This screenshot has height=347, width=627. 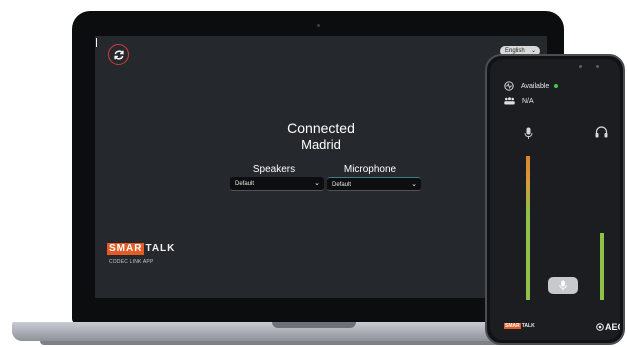 What do you see at coordinates (131, 262) in the screenshot?
I see `logo-tagline: CODEC LINK APP` at bounding box center [131, 262].